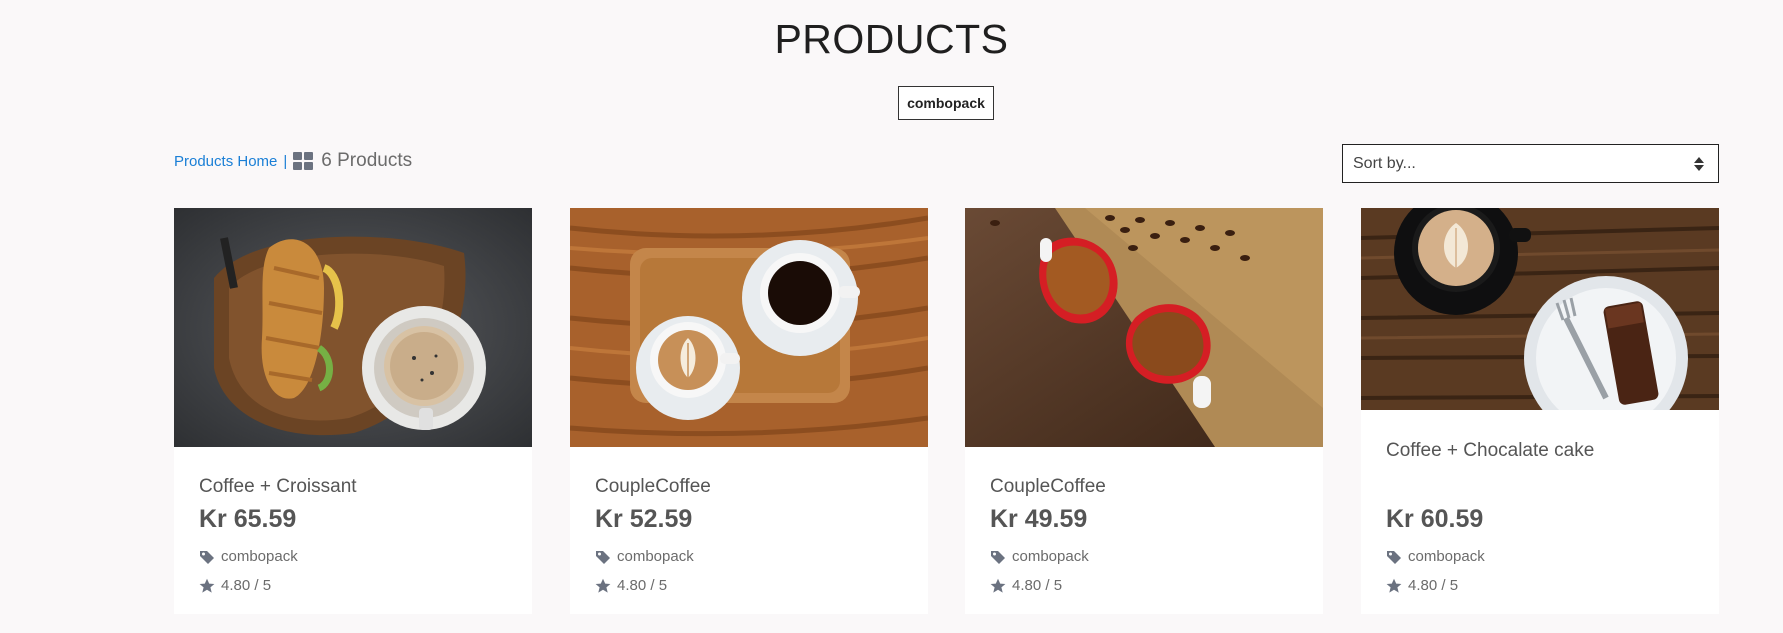  Describe the element at coordinates (1039, 519) in the screenshot. I see `product-price: Kr 49.59` at that location.